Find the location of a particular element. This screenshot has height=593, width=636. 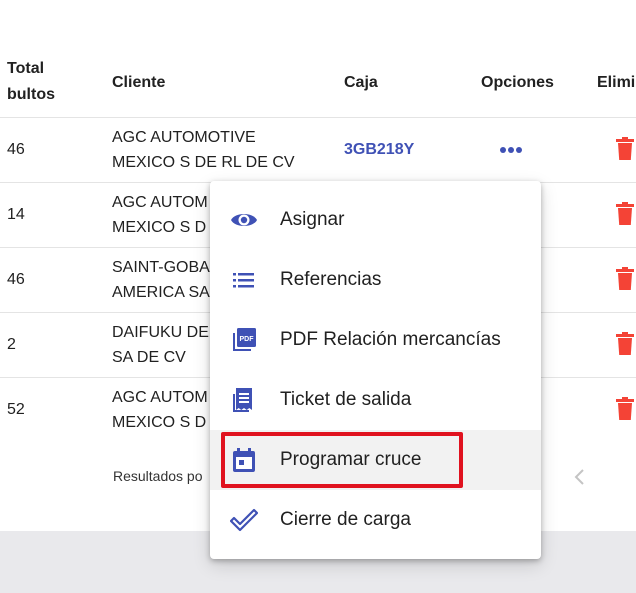

menu-item-label: PDF Relación mercancías is located at coordinates (390, 339).